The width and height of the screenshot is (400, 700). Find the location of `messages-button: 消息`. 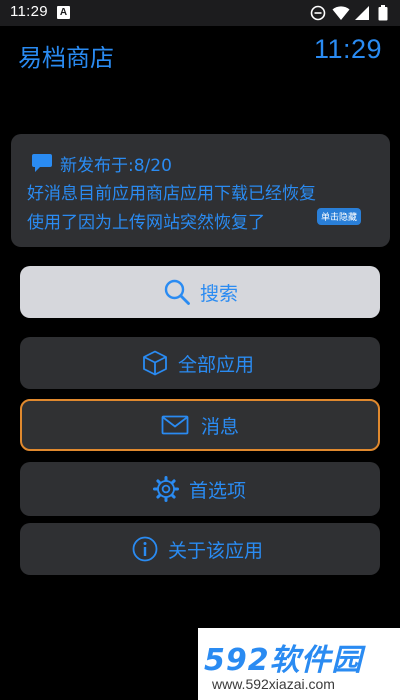

messages-button: 消息 is located at coordinates (200, 425).